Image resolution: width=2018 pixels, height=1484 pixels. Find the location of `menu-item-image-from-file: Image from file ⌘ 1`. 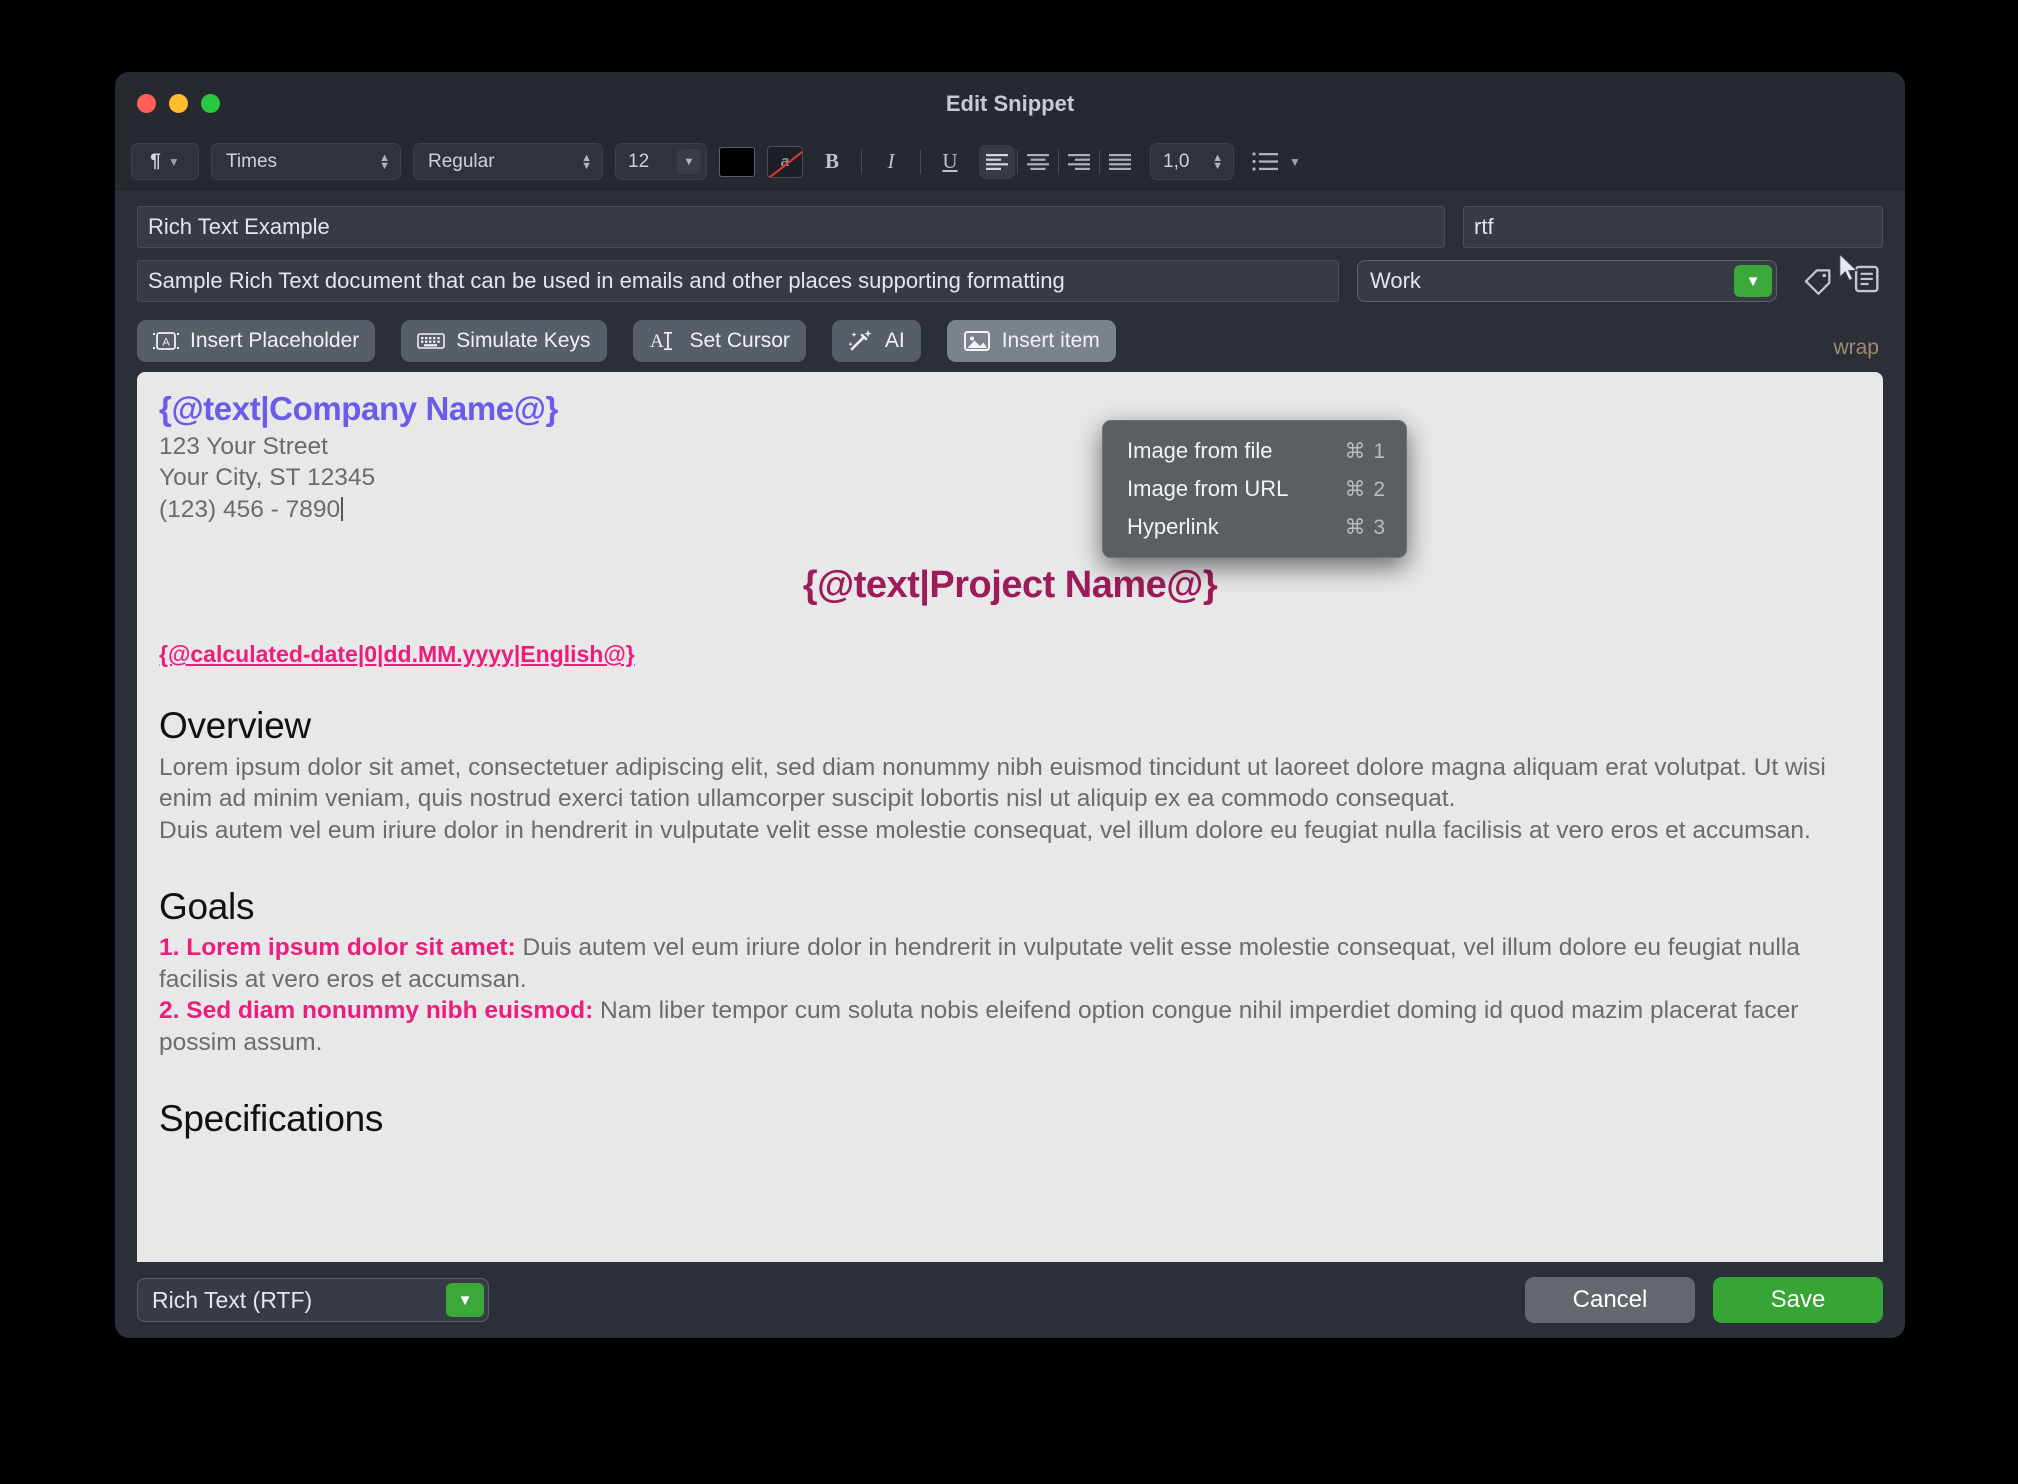

menu-item-image-from-file: Image from file ⌘ 1 is located at coordinates (1254, 451).